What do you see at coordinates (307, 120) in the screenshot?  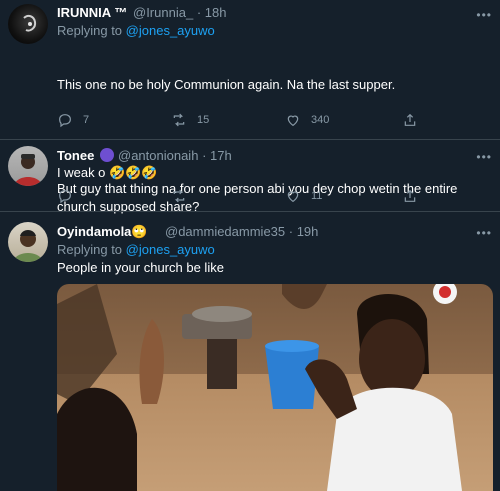 I see `like-button: 340` at bounding box center [307, 120].